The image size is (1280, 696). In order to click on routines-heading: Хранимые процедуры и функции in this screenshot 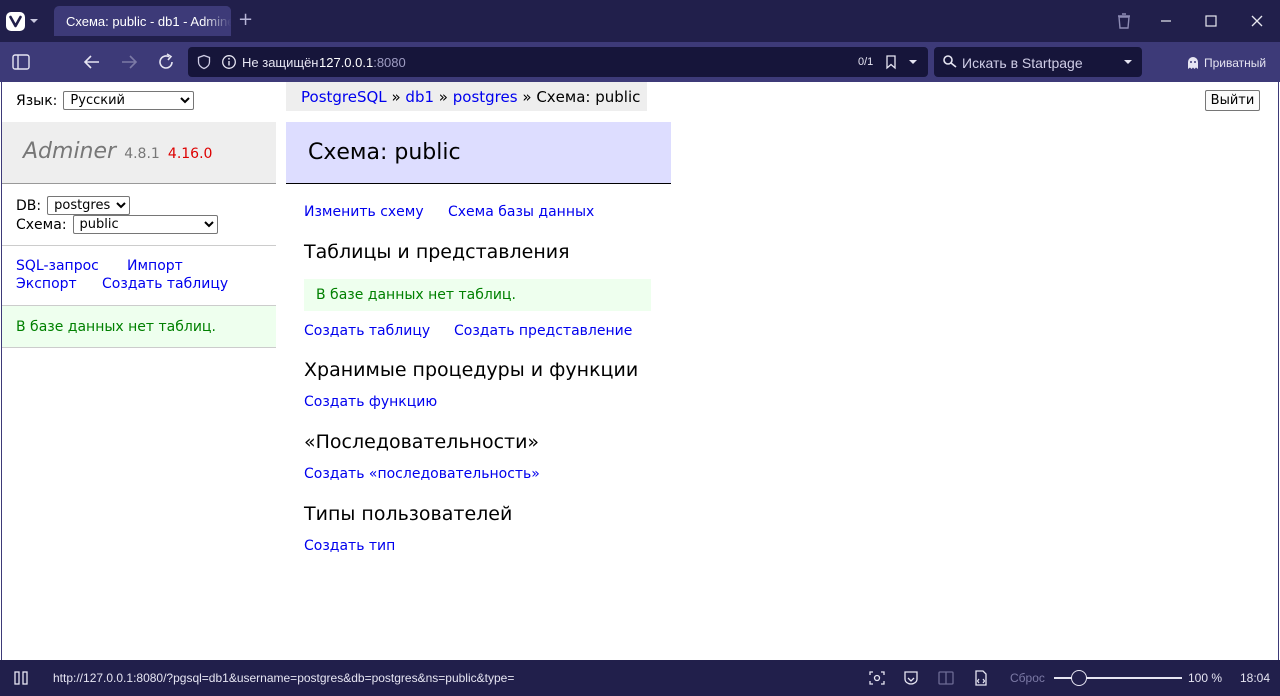, I will do `click(471, 370)`.